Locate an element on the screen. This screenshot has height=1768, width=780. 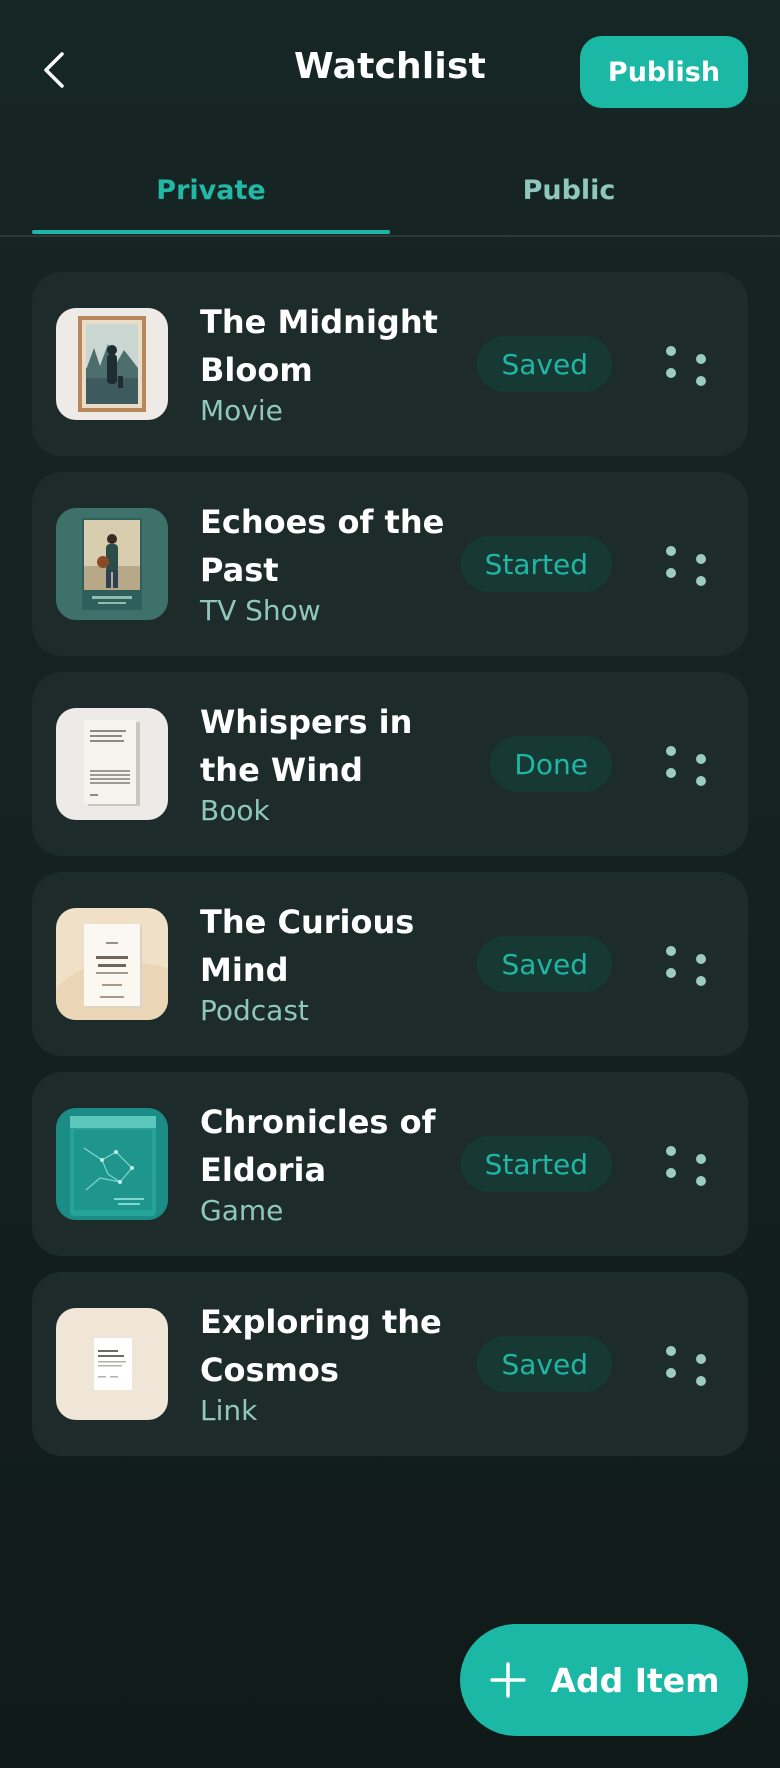
tab-divider is located at coordinates (390, 236).